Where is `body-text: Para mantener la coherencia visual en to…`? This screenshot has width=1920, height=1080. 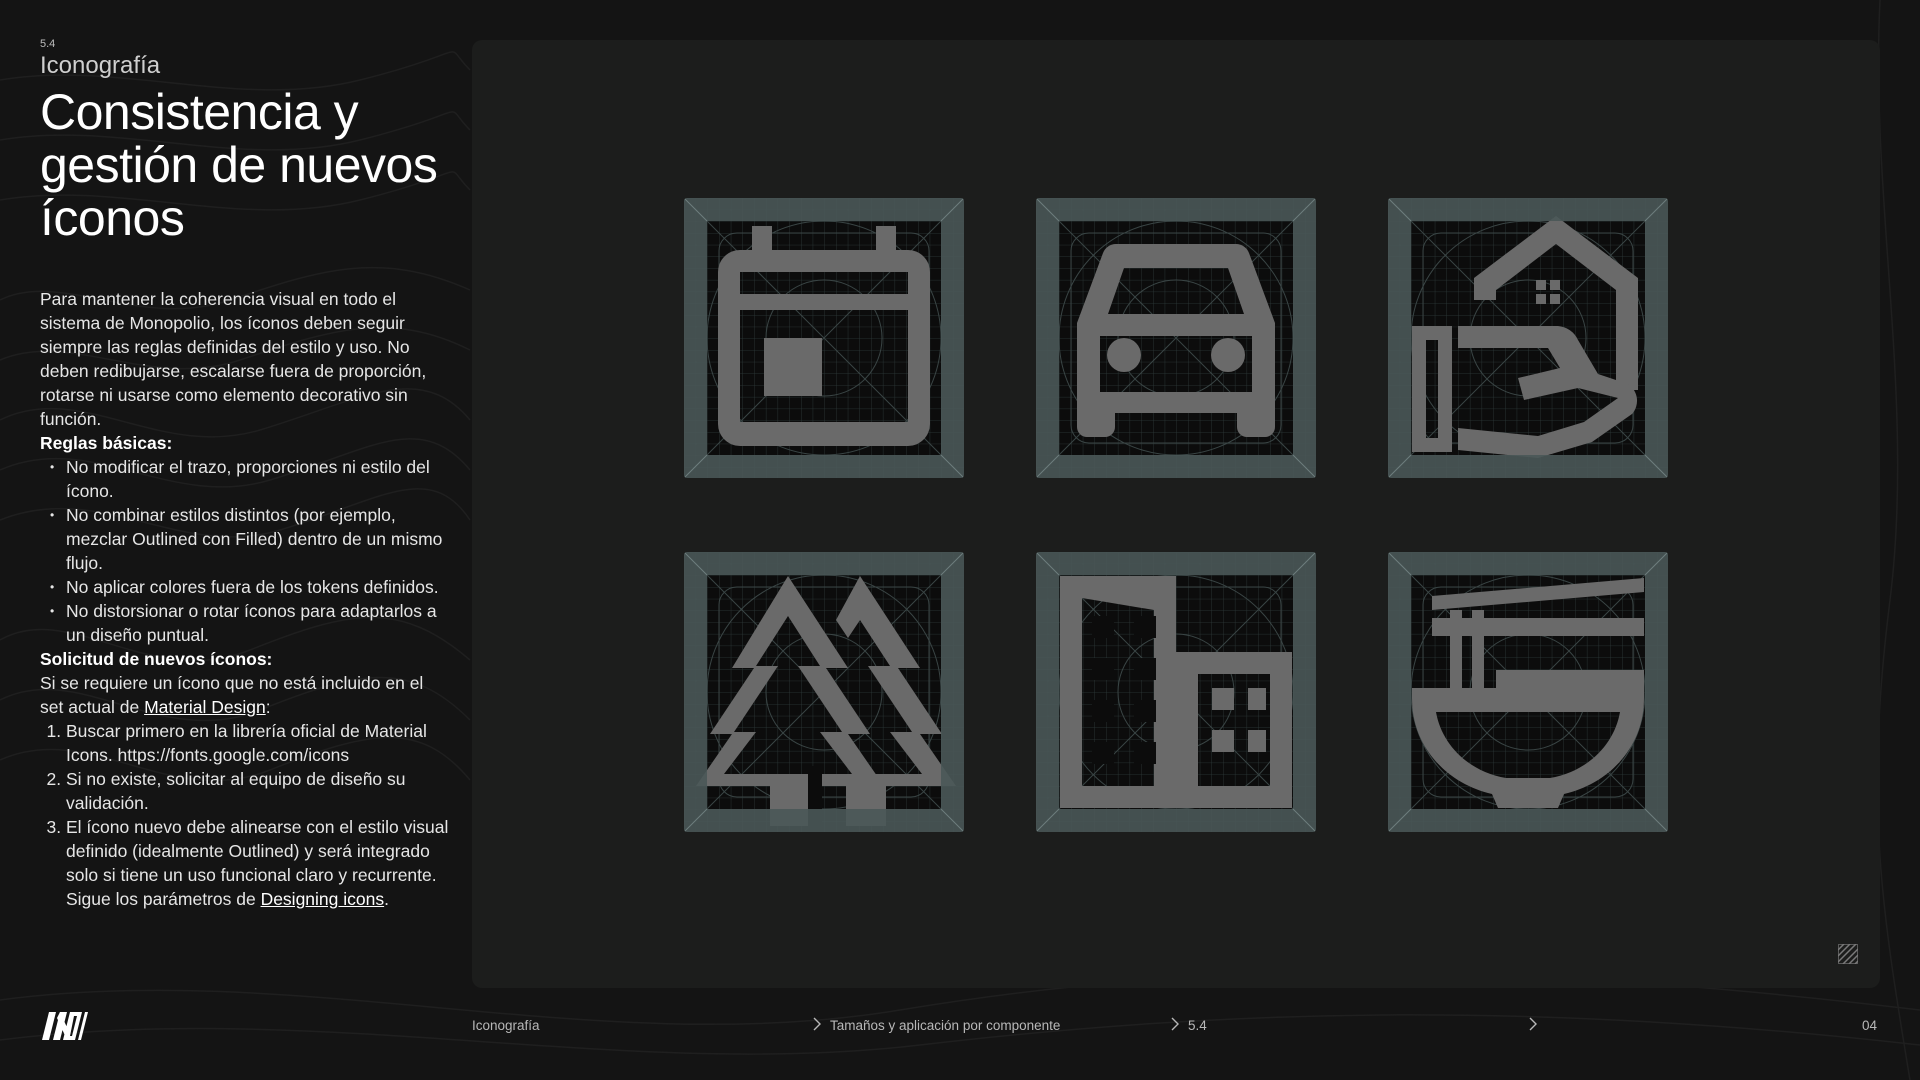 body-text: Para mantener la coherencia visual en to… is located at coordinates (245, 599).